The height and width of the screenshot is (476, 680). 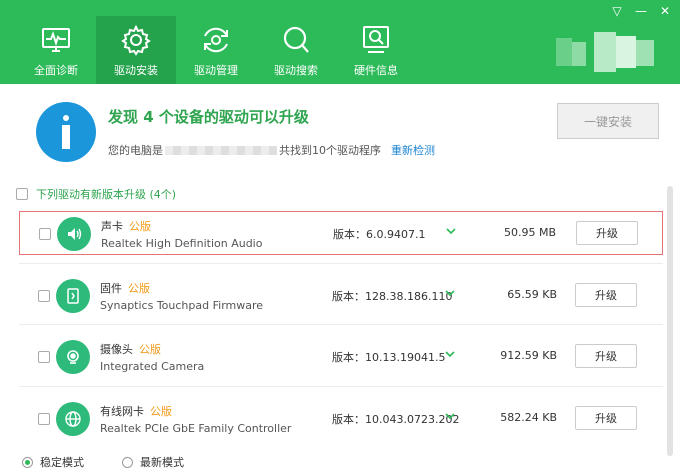 I want to click on stable-mode-radio: 稳定模式, so click(x=53, y=462).